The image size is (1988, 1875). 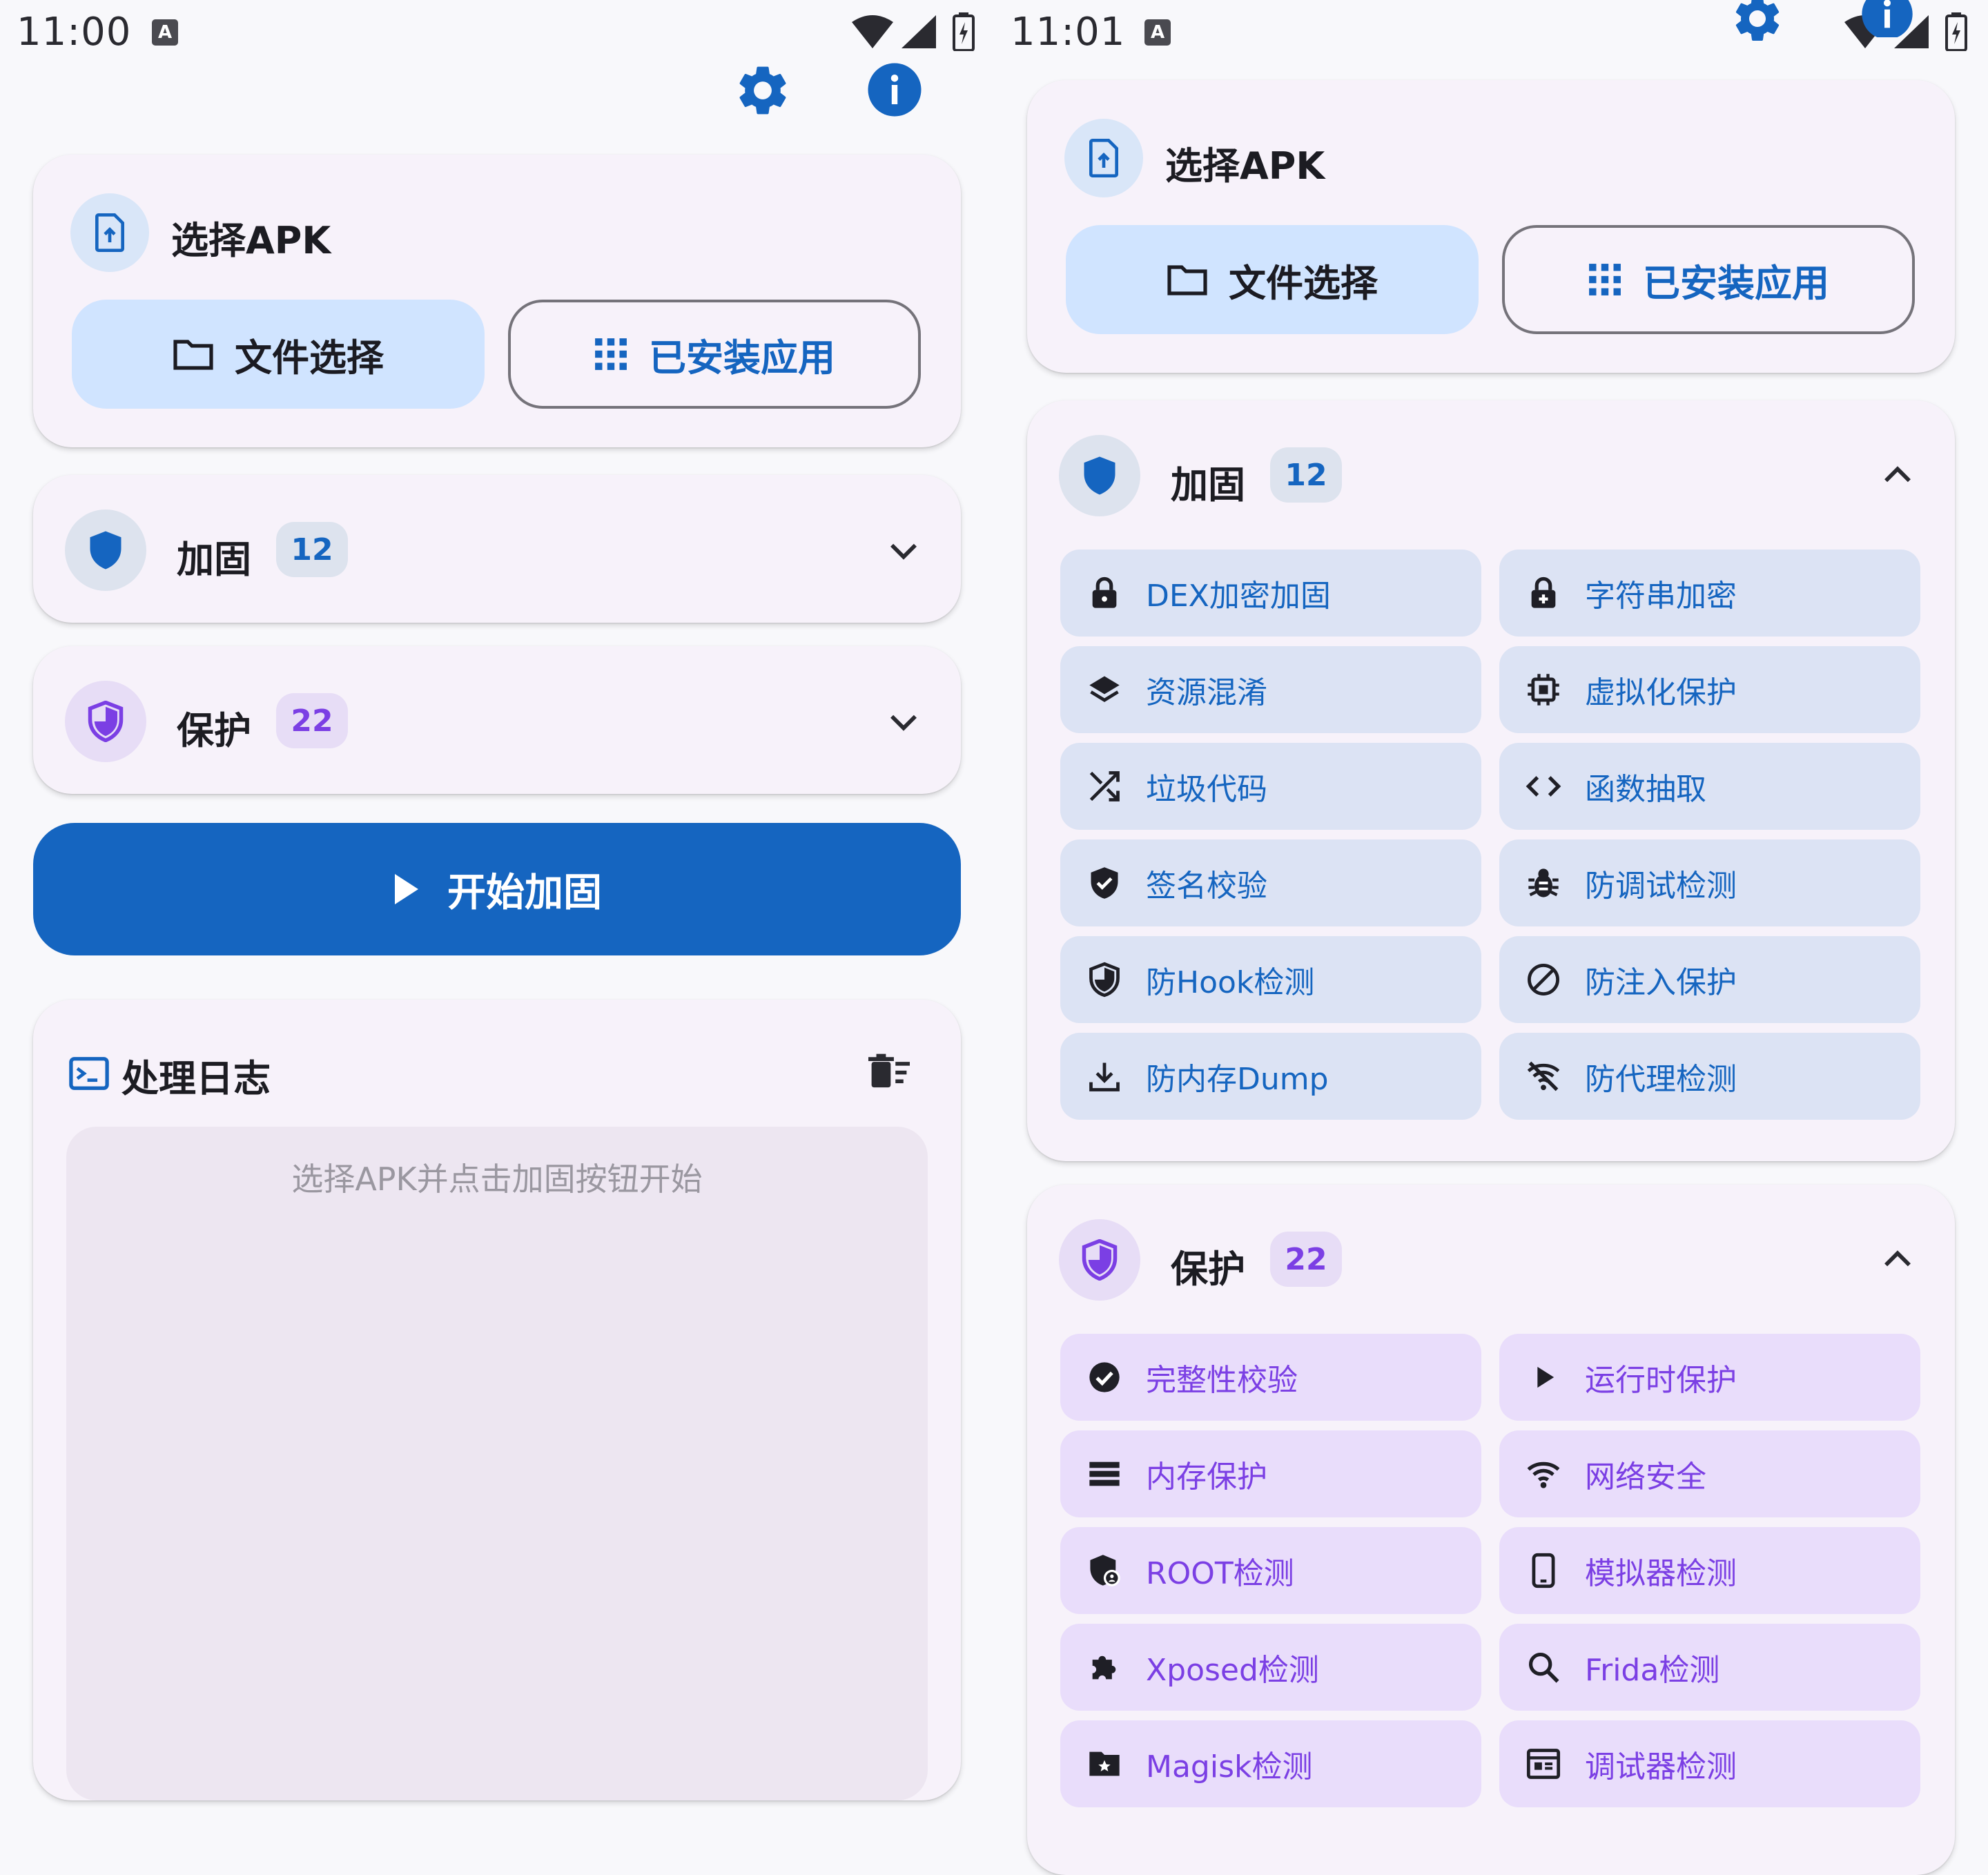 What do you see at coordinates (1709, 1473) in the screenshot?
I see `protect-option-chip: 网络安全` at bounding box center [1709, 1473].